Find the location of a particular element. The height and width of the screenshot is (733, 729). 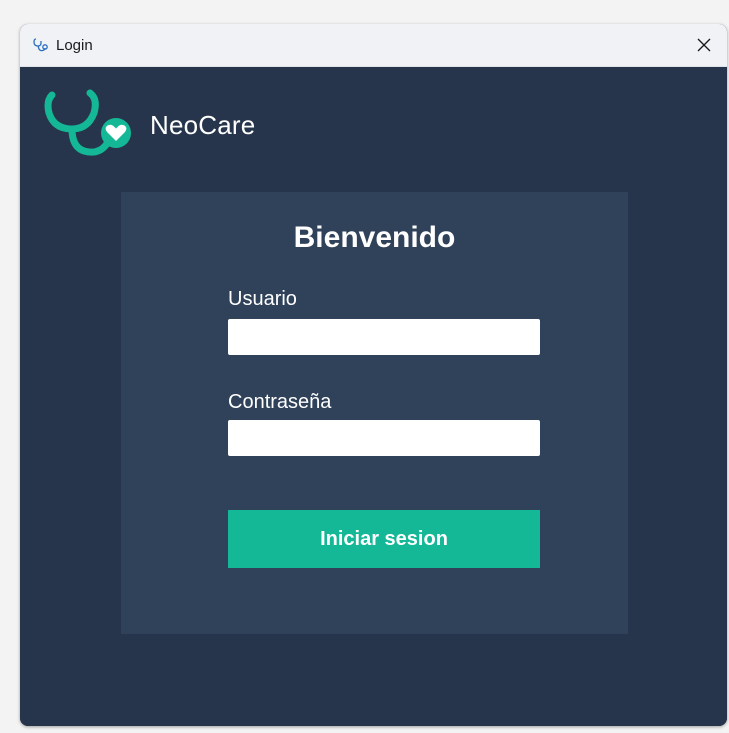

stethoscope-icon is located at coordinates (41, 45).